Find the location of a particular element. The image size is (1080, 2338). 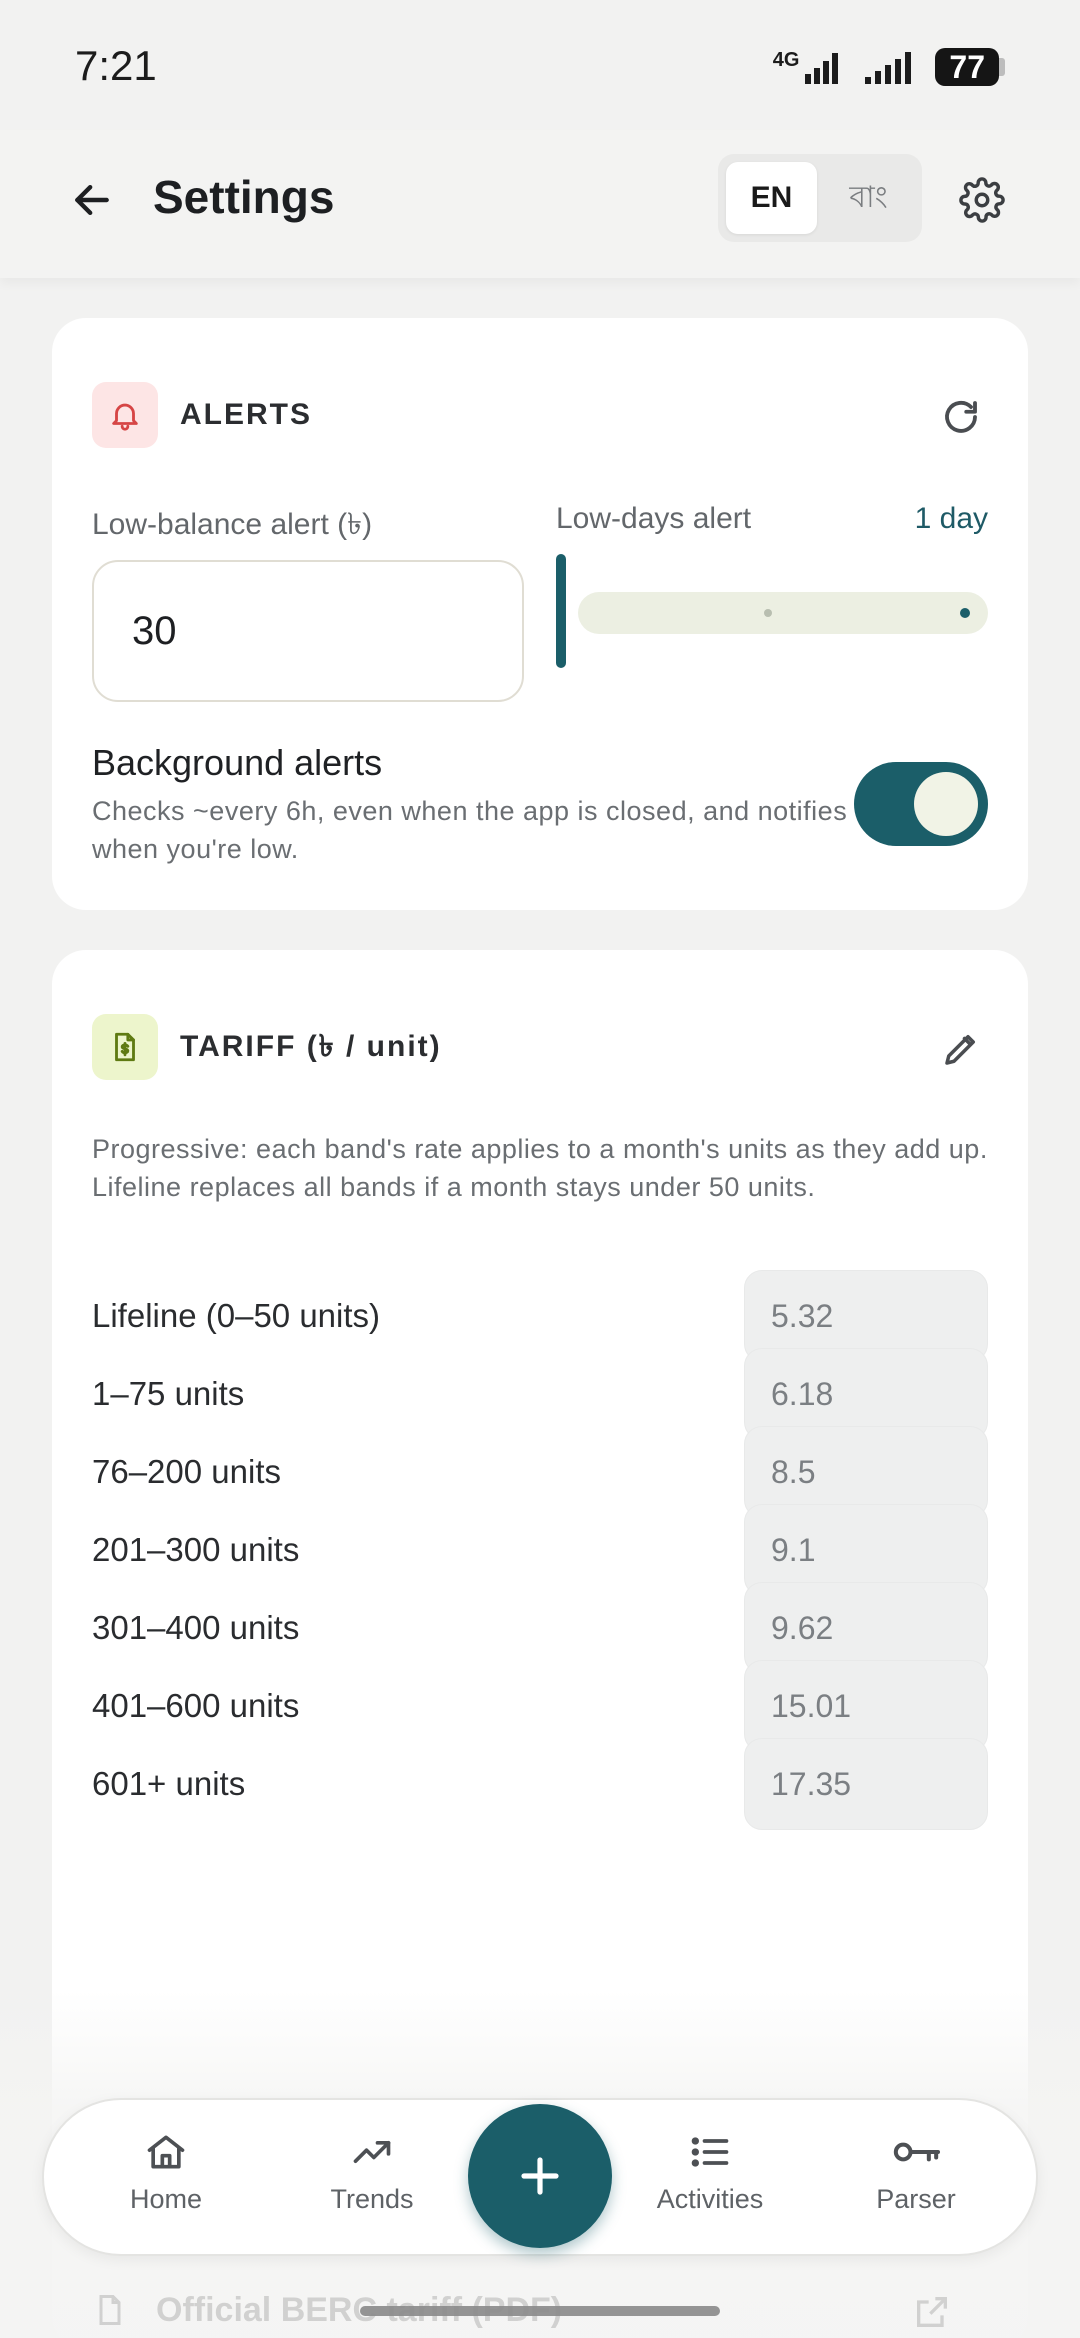

battery-tip is located at coordinates (1002, 67).